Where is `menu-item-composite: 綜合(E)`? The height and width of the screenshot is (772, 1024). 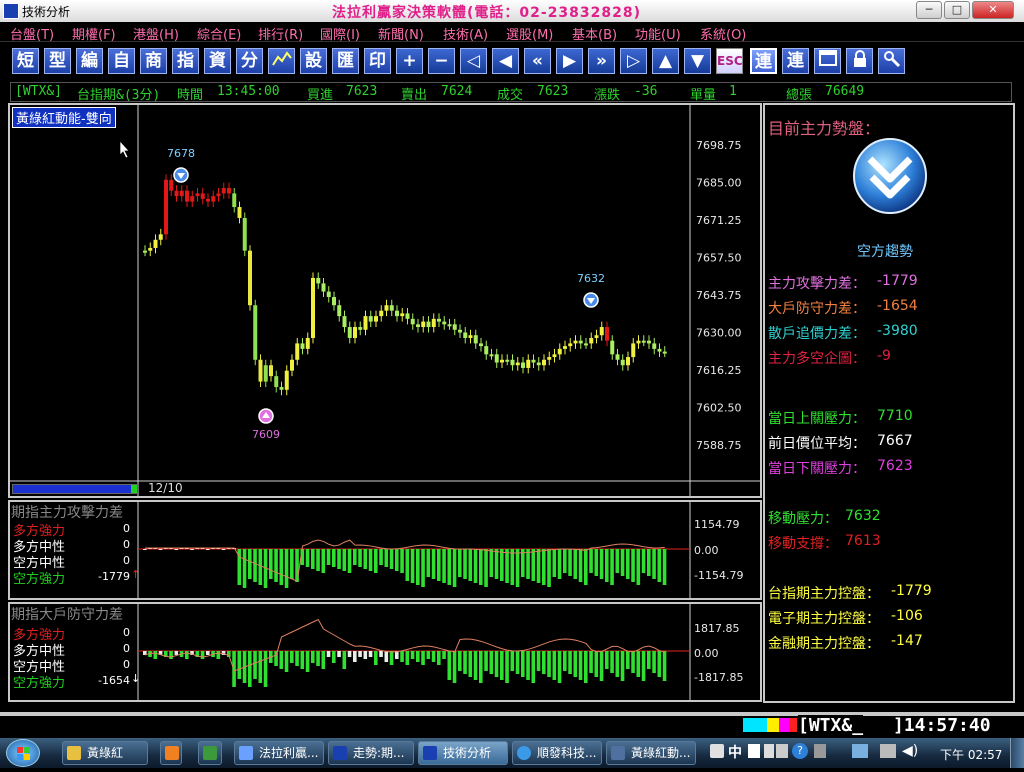
menu-item-composite: 綜合(E) is located at coordinates (219, 33).